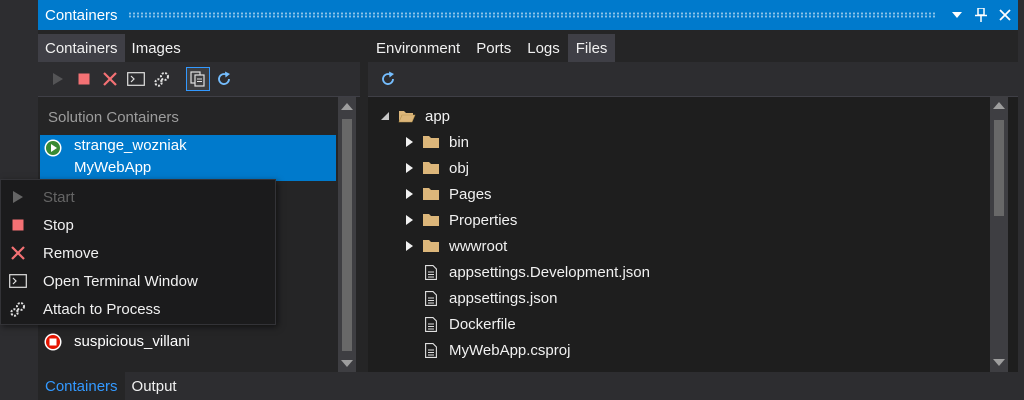 Image resolution: width=1024 pixels, height=400 pixels. I want to click on tree-item-folder: app, so click(415, 116).